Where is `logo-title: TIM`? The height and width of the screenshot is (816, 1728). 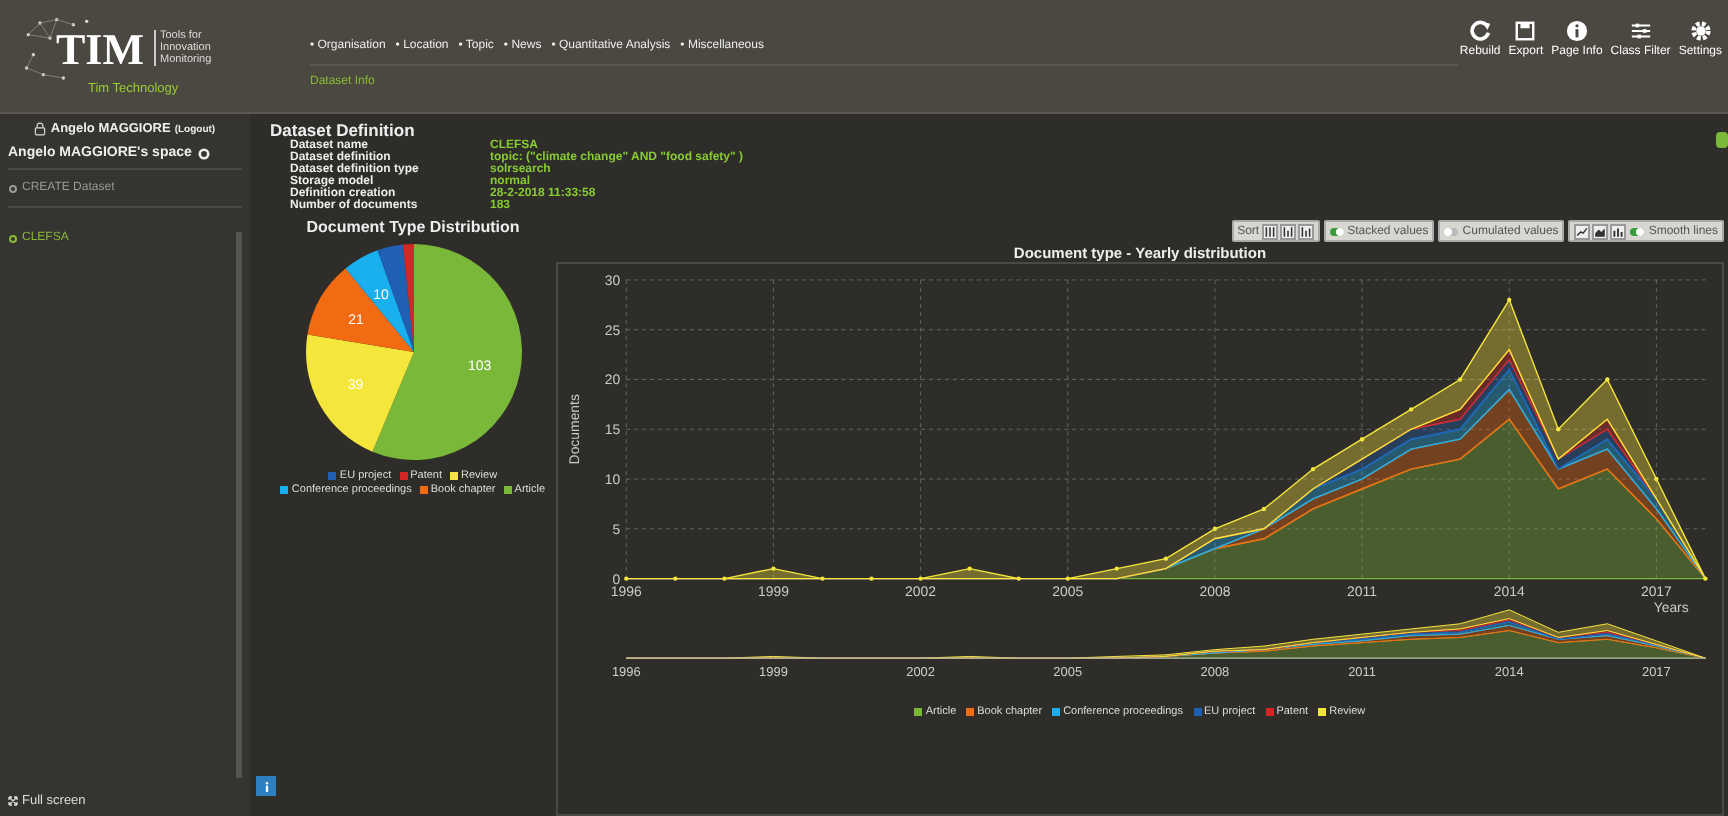
logo-title: TIM is located at coordinates (100, 50).